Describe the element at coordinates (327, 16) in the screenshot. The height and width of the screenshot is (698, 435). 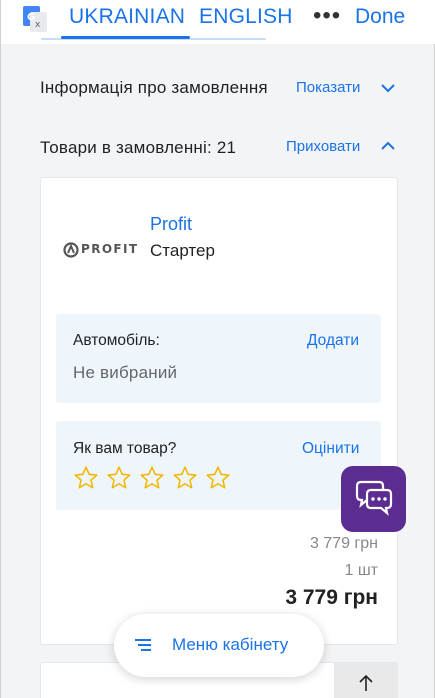
I see `more-options-button: •••` at that location.